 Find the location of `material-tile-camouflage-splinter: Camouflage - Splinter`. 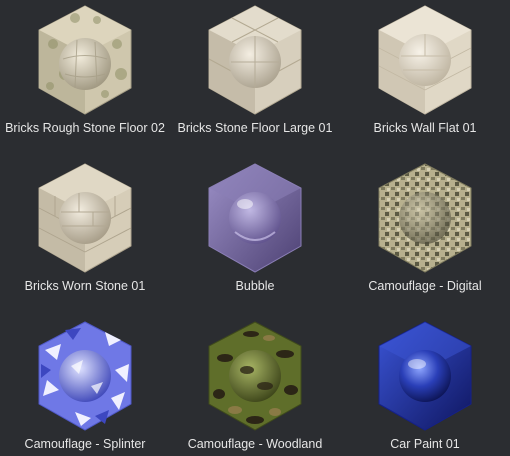

material-tile-camouflage-splinter: Camouflage - Splinter is located at coordinates (85, 386).